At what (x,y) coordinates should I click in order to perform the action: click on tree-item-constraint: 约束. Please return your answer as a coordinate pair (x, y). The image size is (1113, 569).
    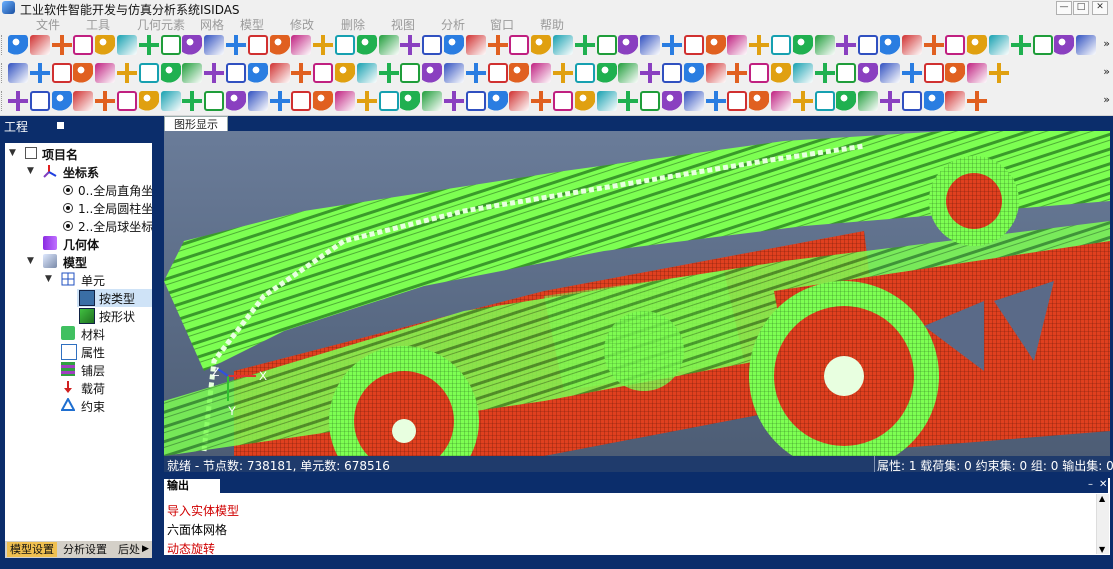
    Looking at the image, I should click on (78, 406).